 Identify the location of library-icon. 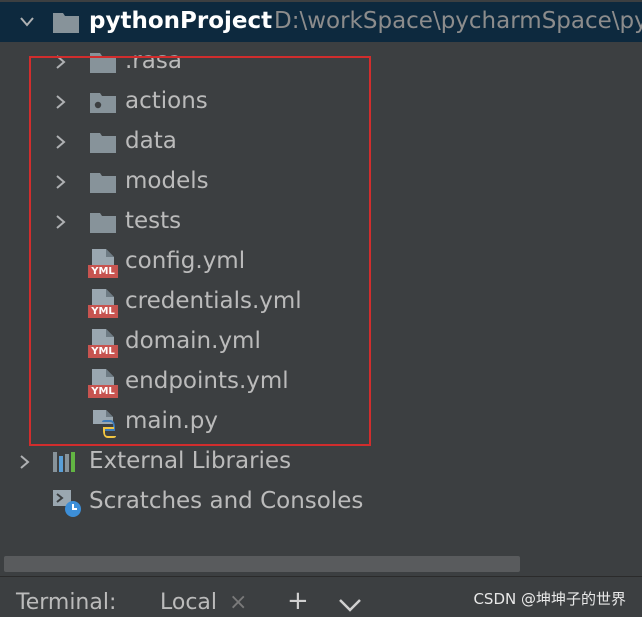
(66, 462).